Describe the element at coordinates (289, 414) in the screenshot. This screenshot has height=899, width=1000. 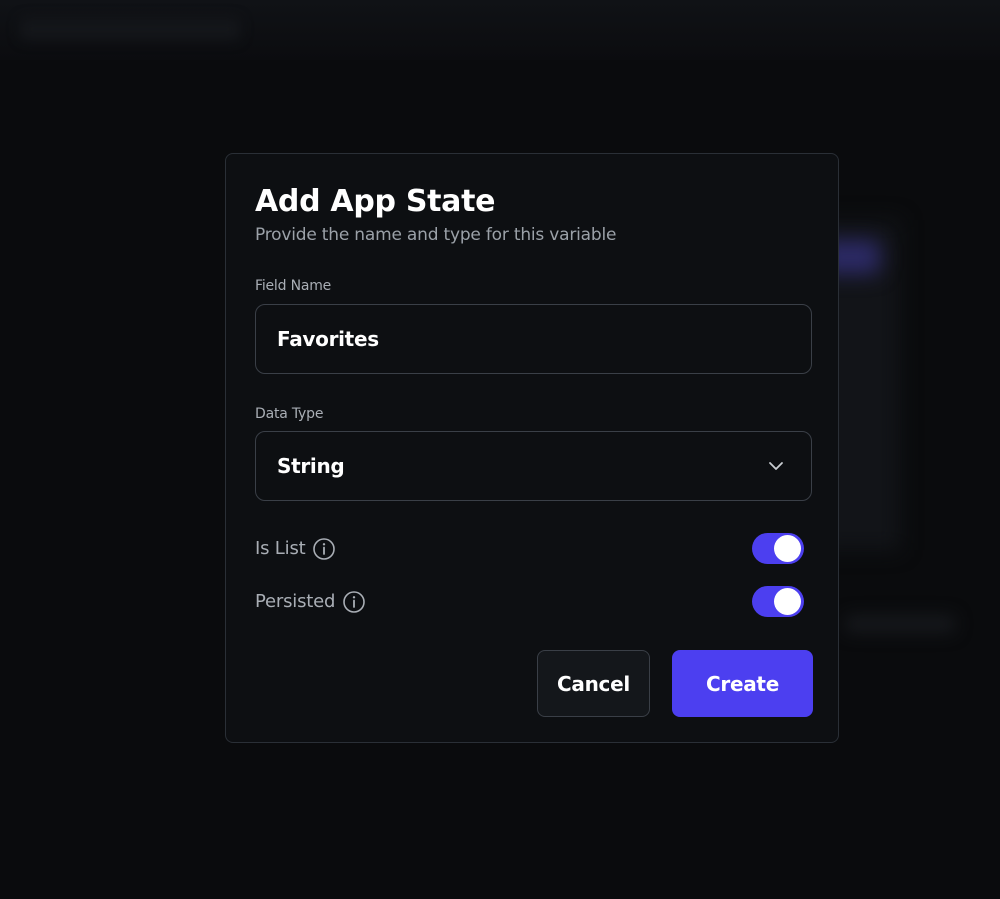
I see `data-type-label: Data Type` at that location.